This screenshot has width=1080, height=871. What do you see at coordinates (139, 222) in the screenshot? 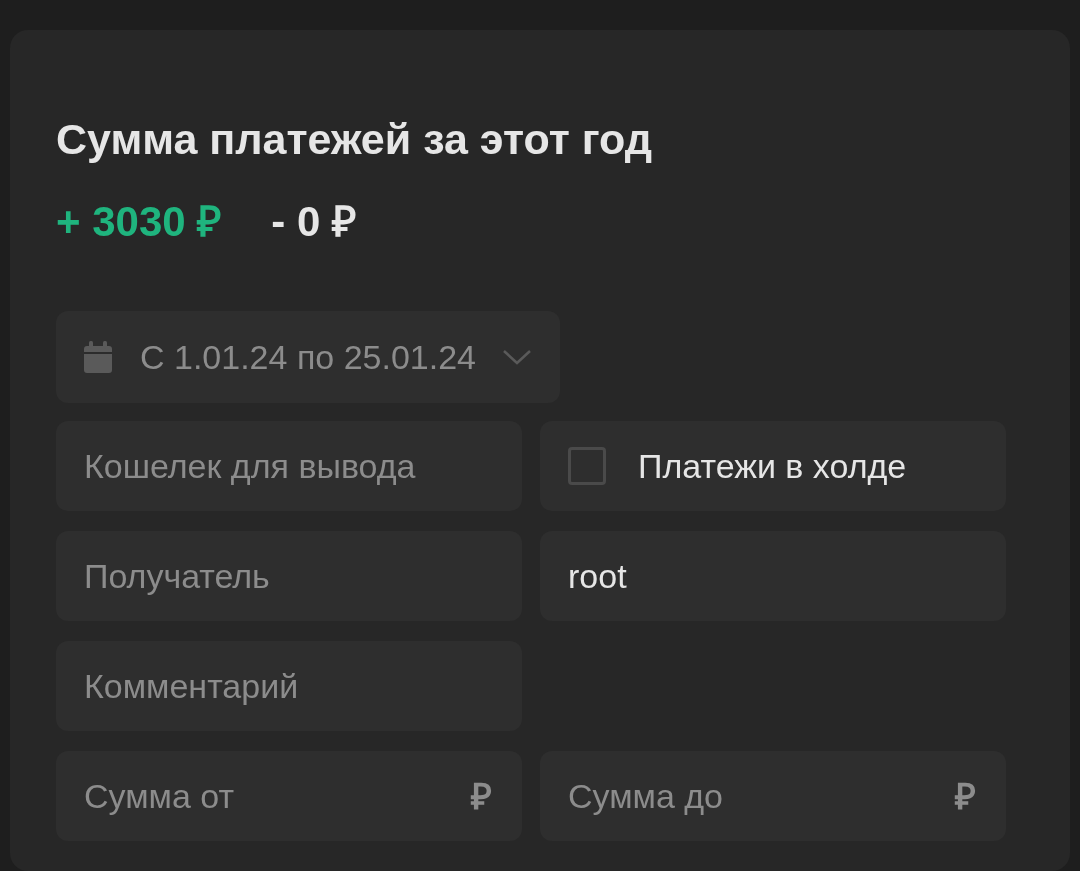
I see `income-total: + 3030 ₽` at bounding box center [139, 222].